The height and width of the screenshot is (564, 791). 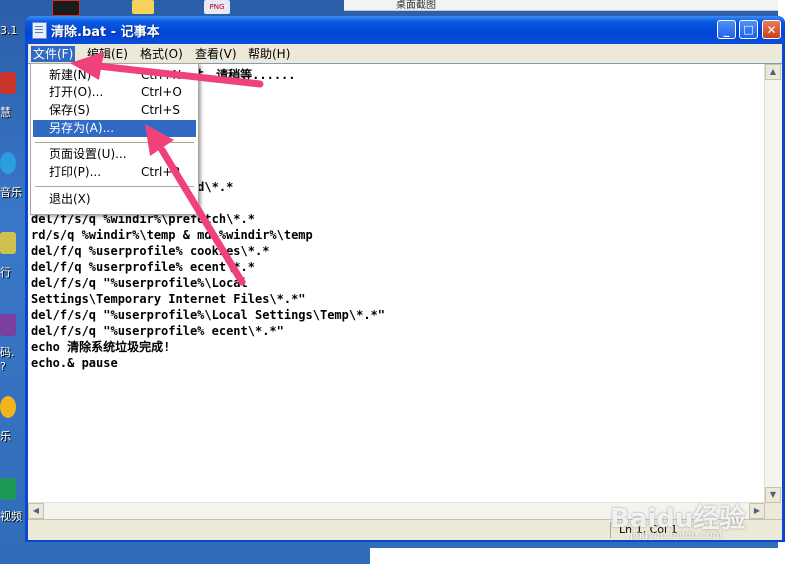 I want to click on annotation-arrows, so click(x=167, y=169).